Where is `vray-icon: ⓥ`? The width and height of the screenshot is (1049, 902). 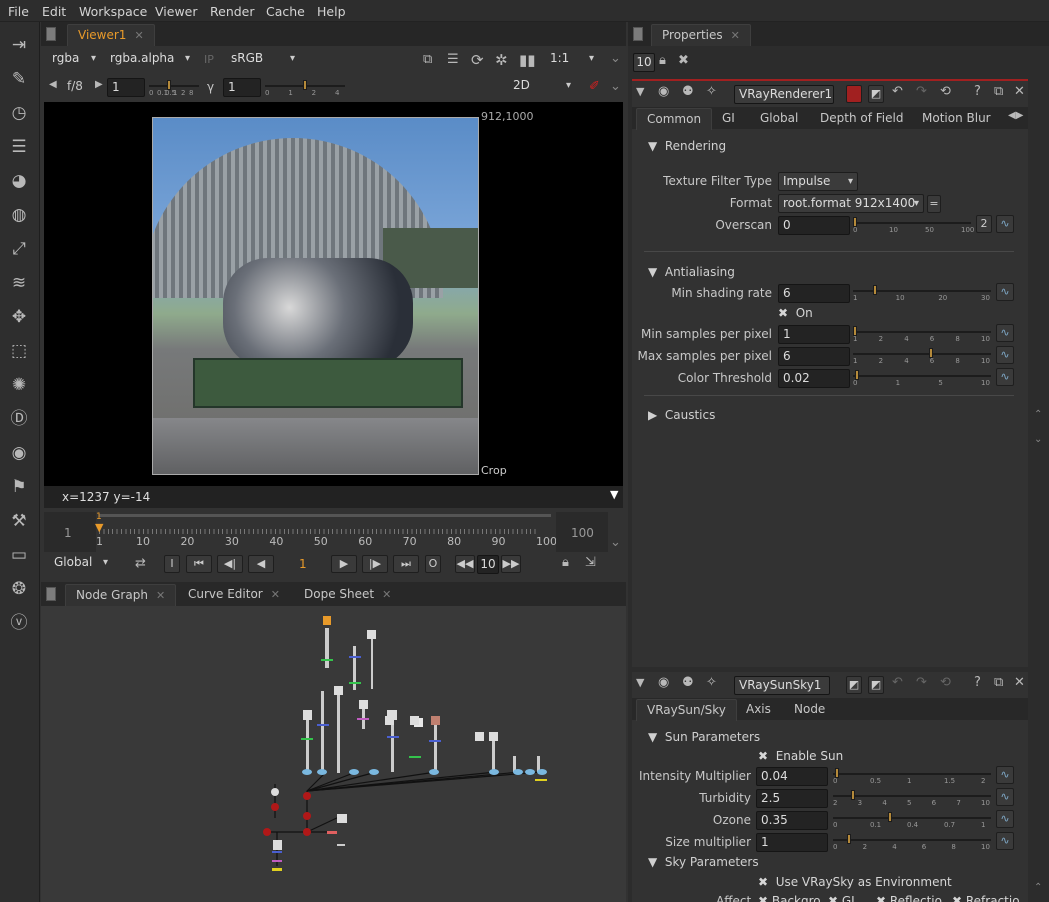 vray-icon: ⓥ is located at coordinates (19, 623).